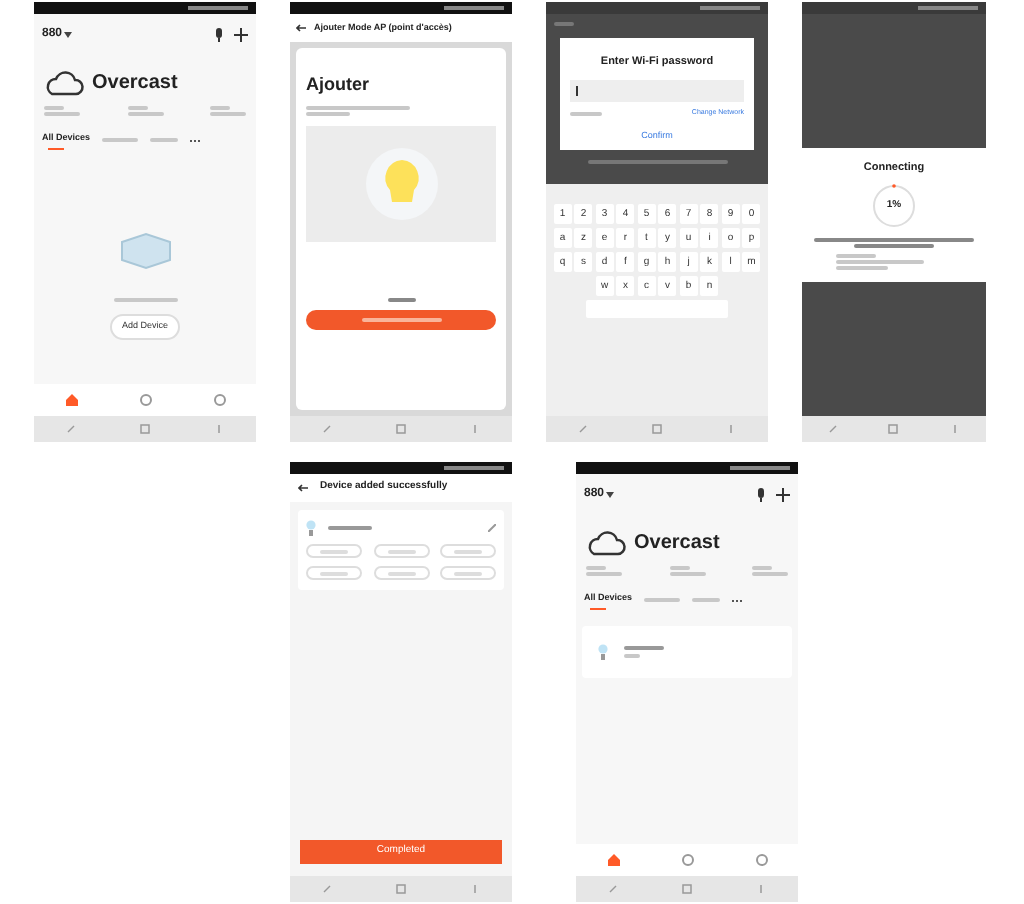 The width and height of the screenshot is (1024, 904). What do you see at coordinates (492, 528) in the screenshot?
I see `pencil-icon` at bounding box center [492, 528].